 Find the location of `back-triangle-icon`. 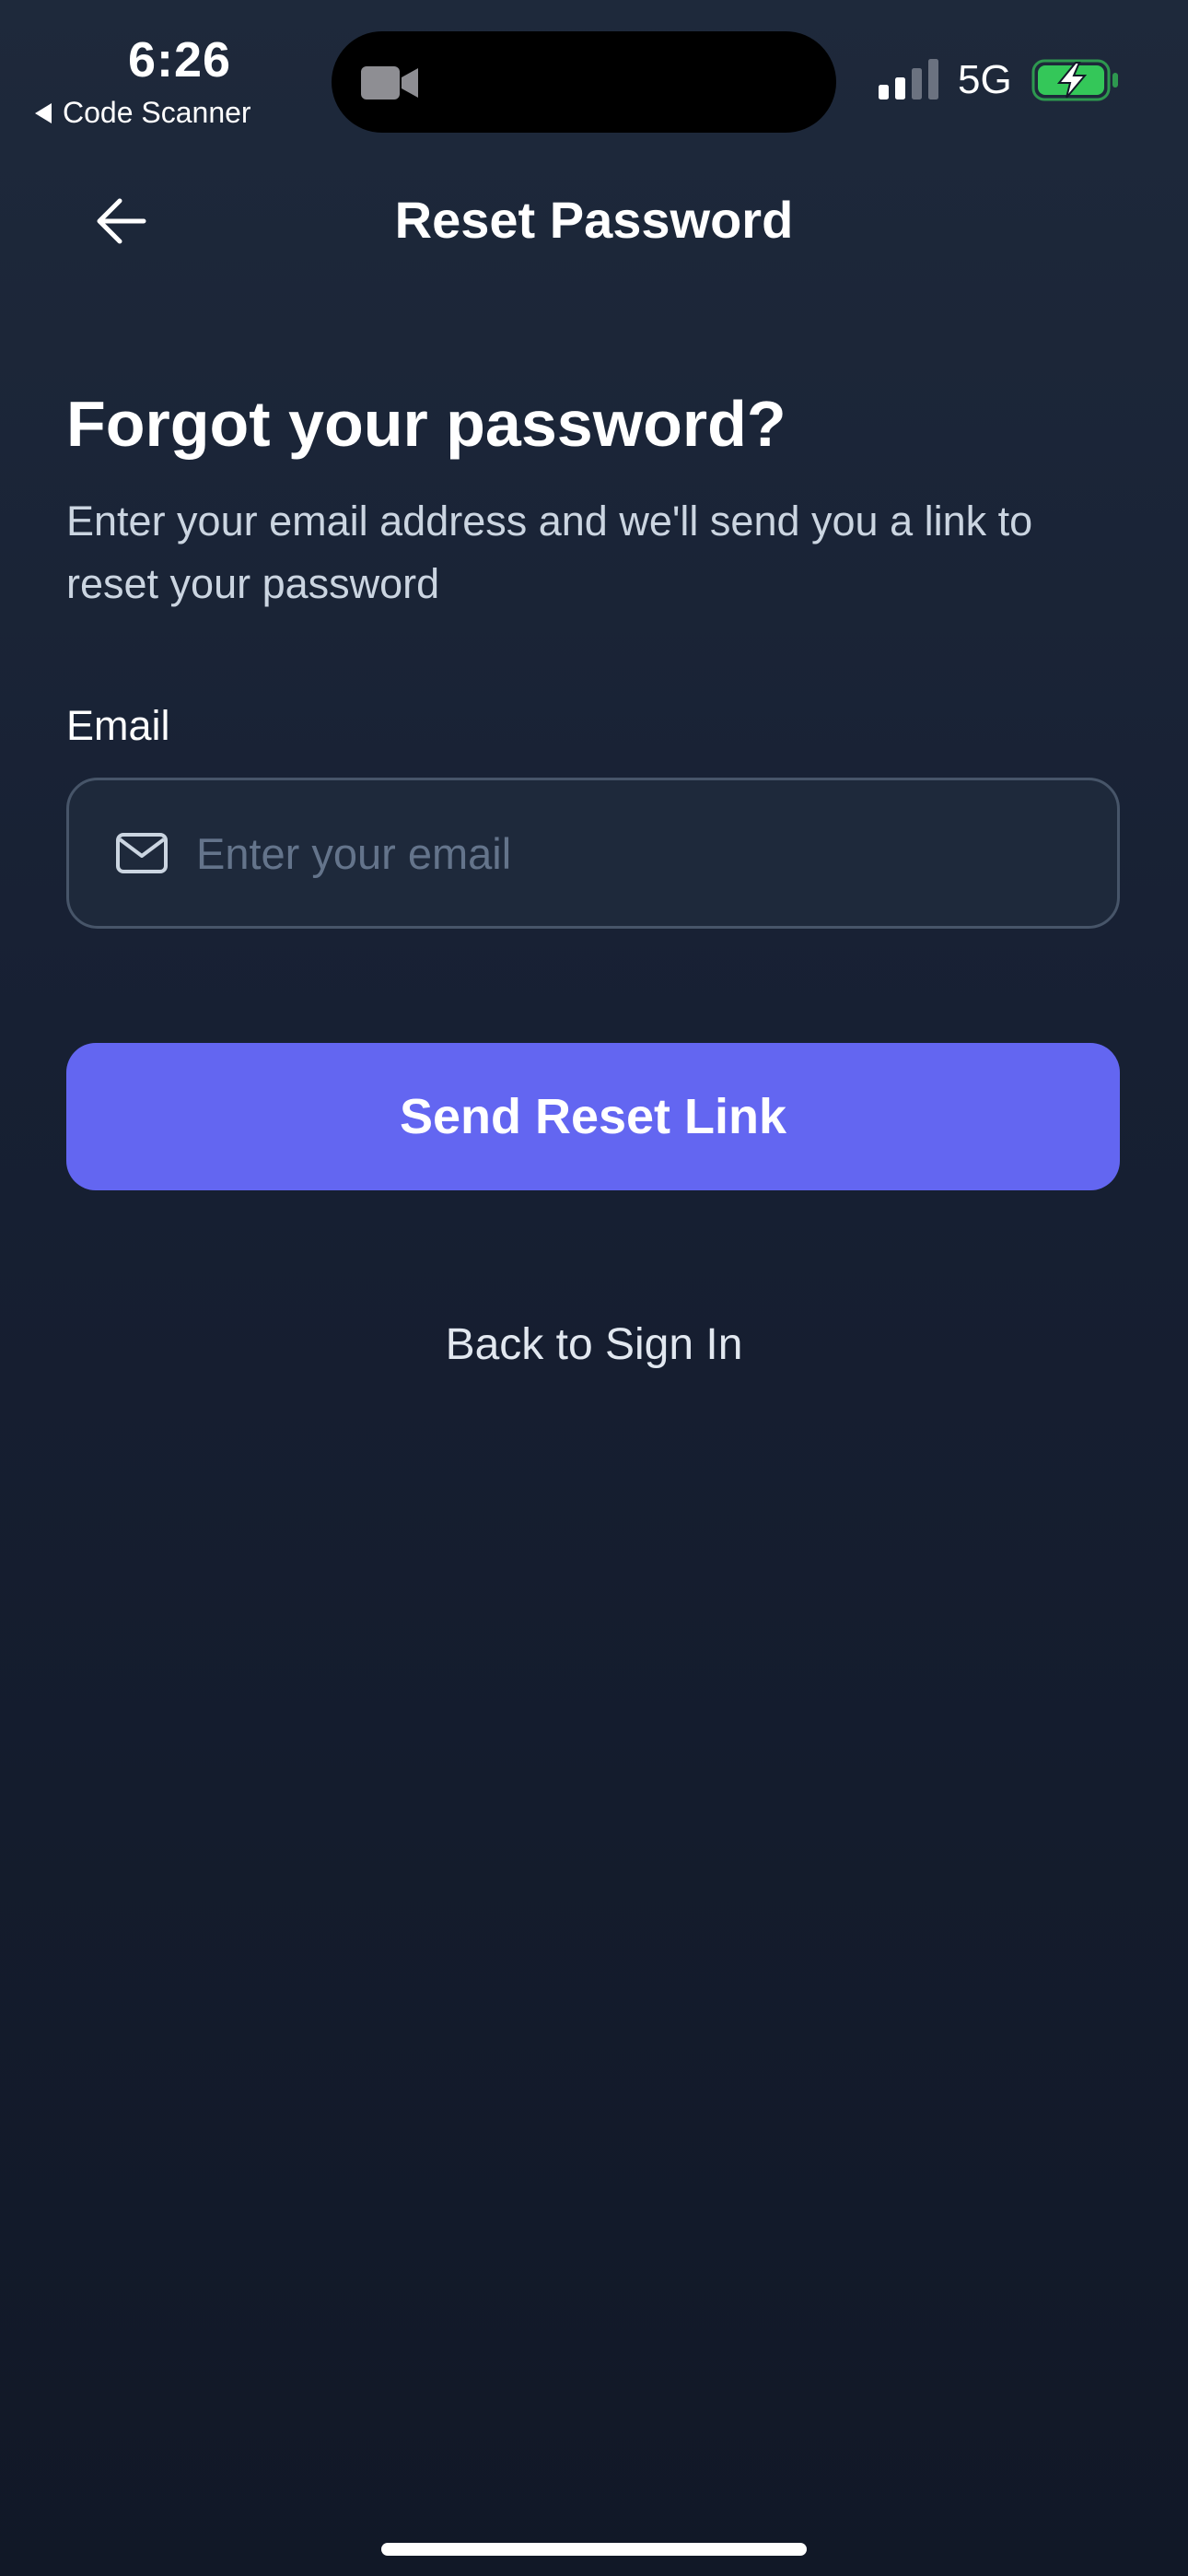

back-triangle-icon is located at coordinates (43, 112).